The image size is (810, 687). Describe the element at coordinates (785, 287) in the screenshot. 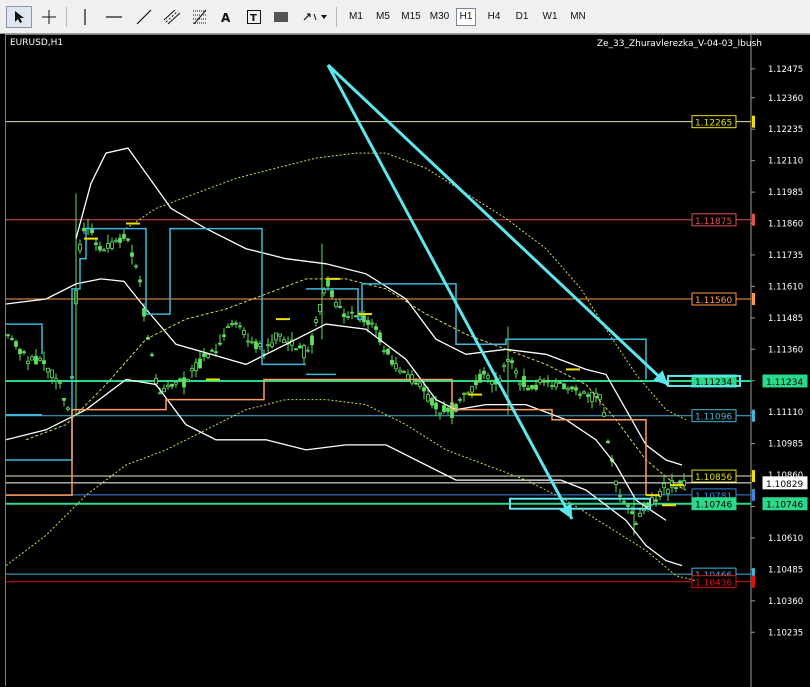

I see `scale-tick-label: 1.11610` at that location.